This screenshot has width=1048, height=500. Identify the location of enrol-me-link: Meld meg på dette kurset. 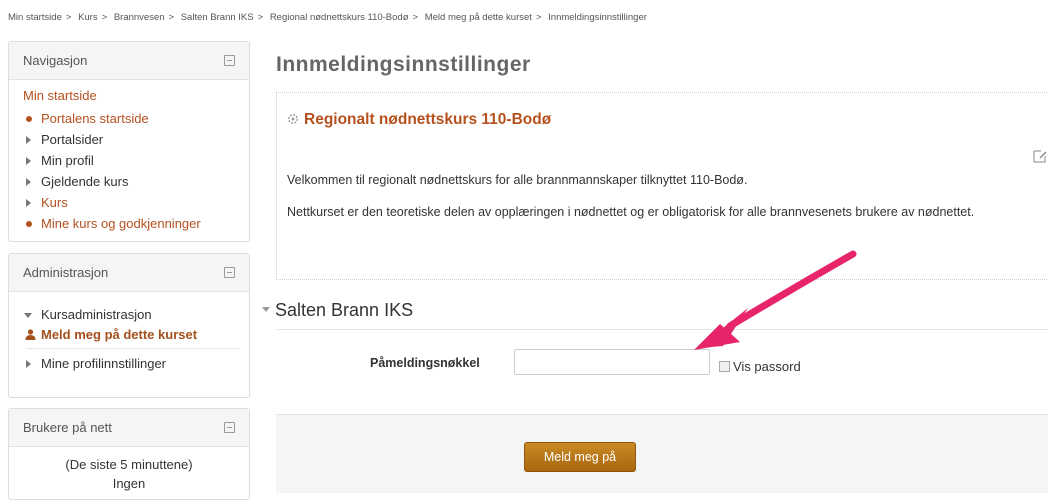
(121, 334).